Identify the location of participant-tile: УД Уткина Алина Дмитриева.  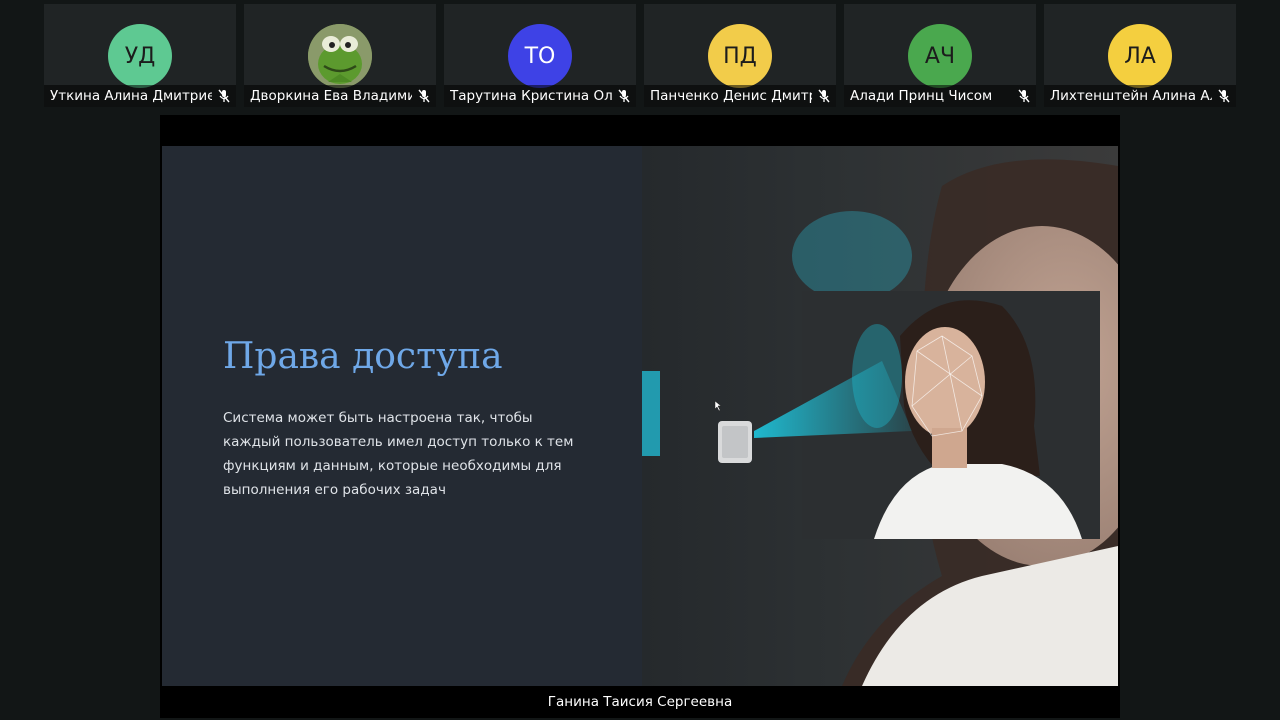
(140, 55).